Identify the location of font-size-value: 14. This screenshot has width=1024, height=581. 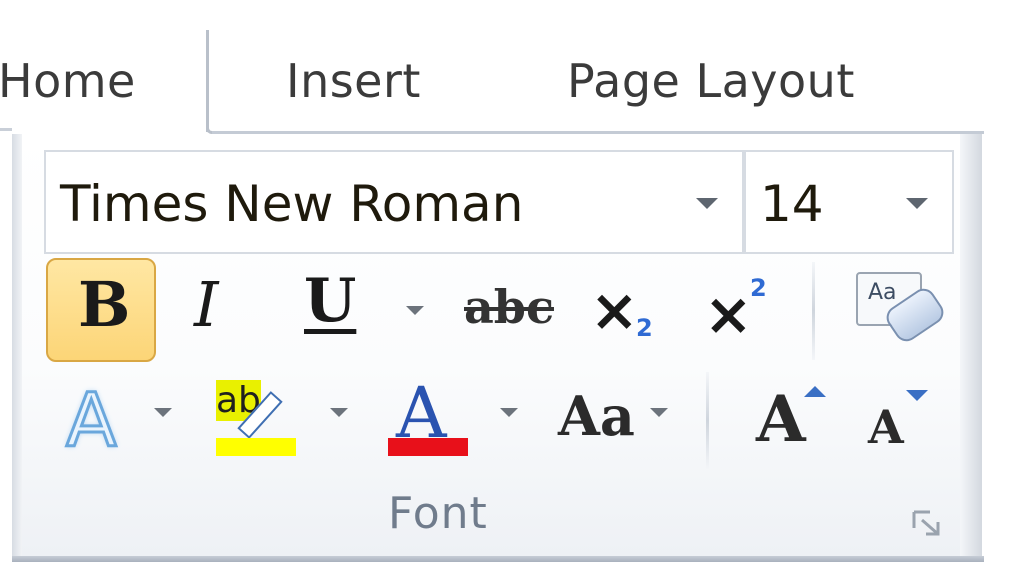
(792, 204).